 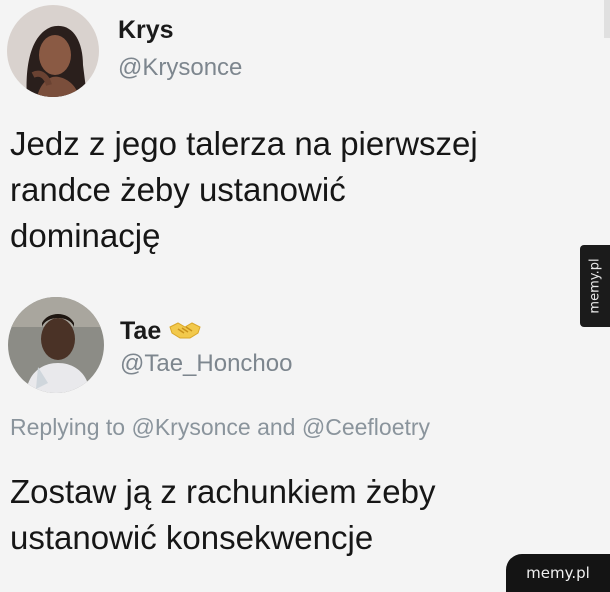 I want to click on tweet-text-line: dominację, so click(x=85, y=235).